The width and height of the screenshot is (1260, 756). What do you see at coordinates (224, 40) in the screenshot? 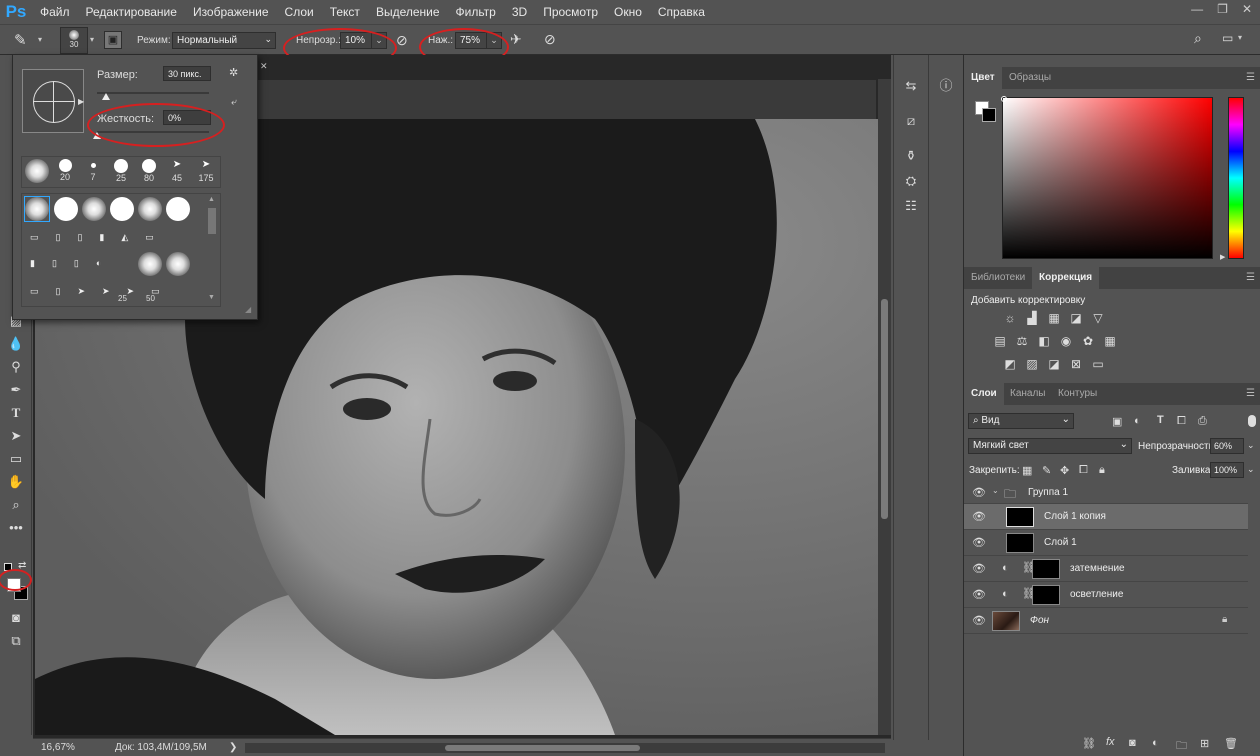
I see `mode-select: Нормальный ⌄` at bounding box center [224, 40].